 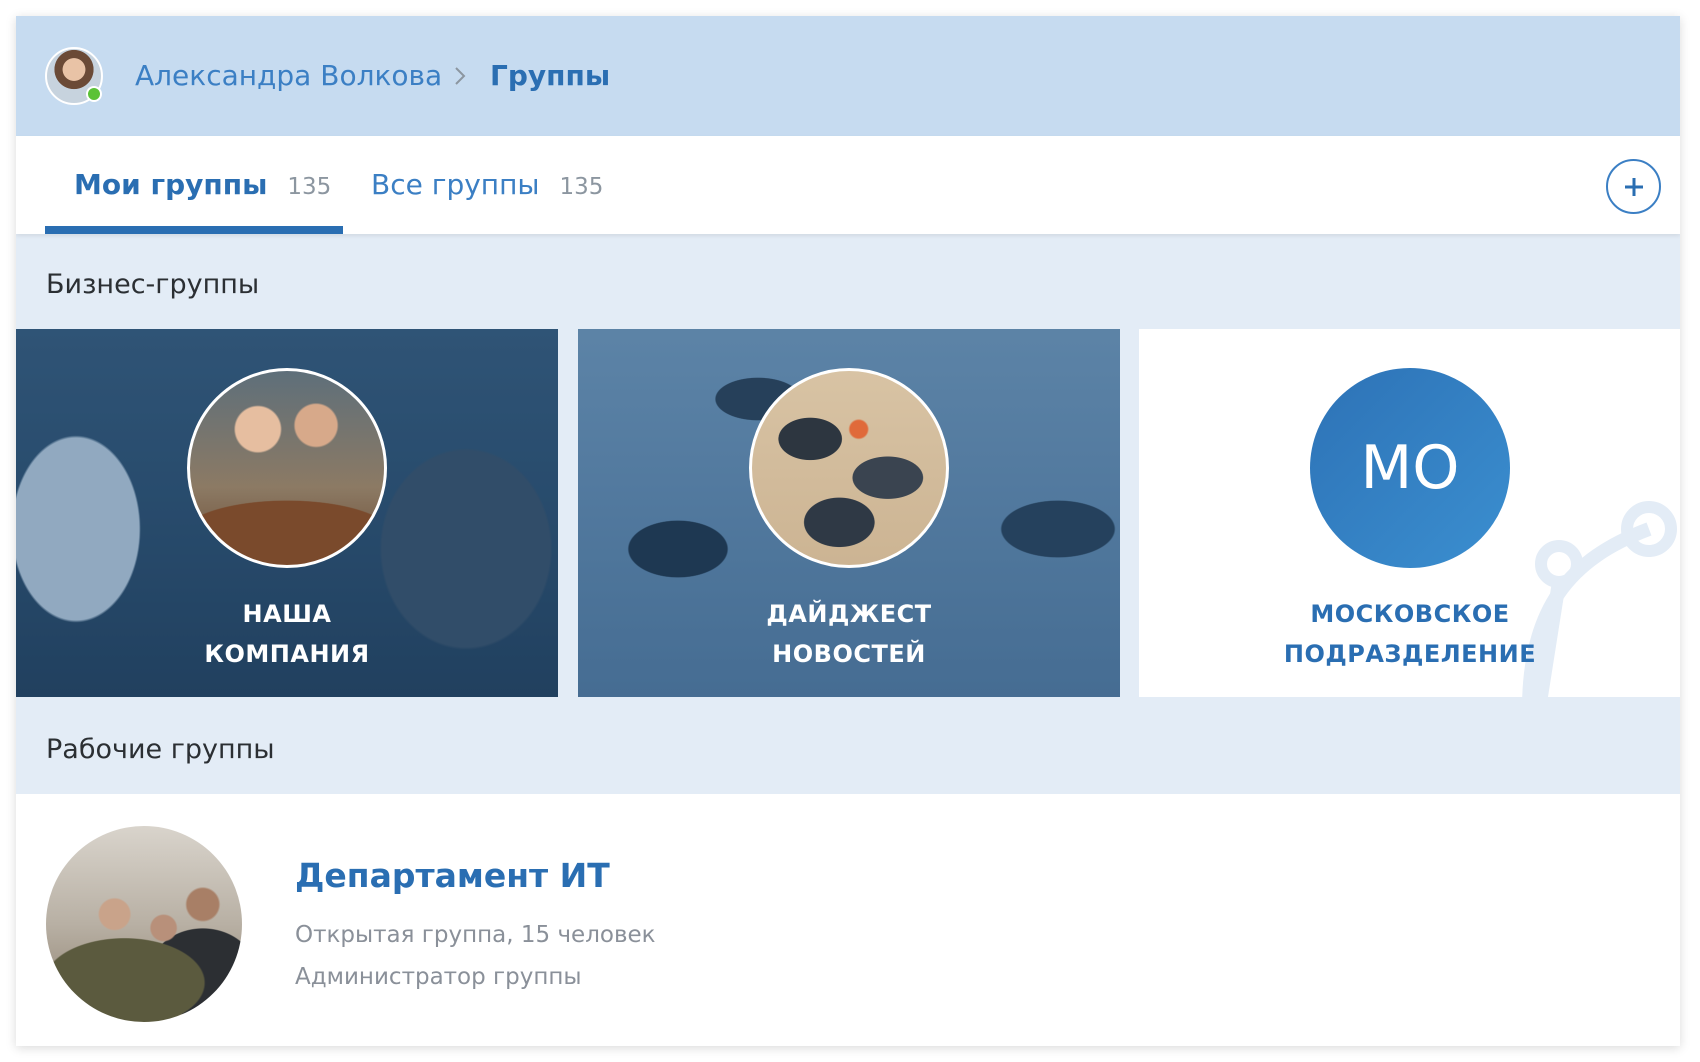 What do you see at coordinates (160, 749) in the screenshot?
I see `section-title-work: Рабочие группы` at bounding box center [160, 749].